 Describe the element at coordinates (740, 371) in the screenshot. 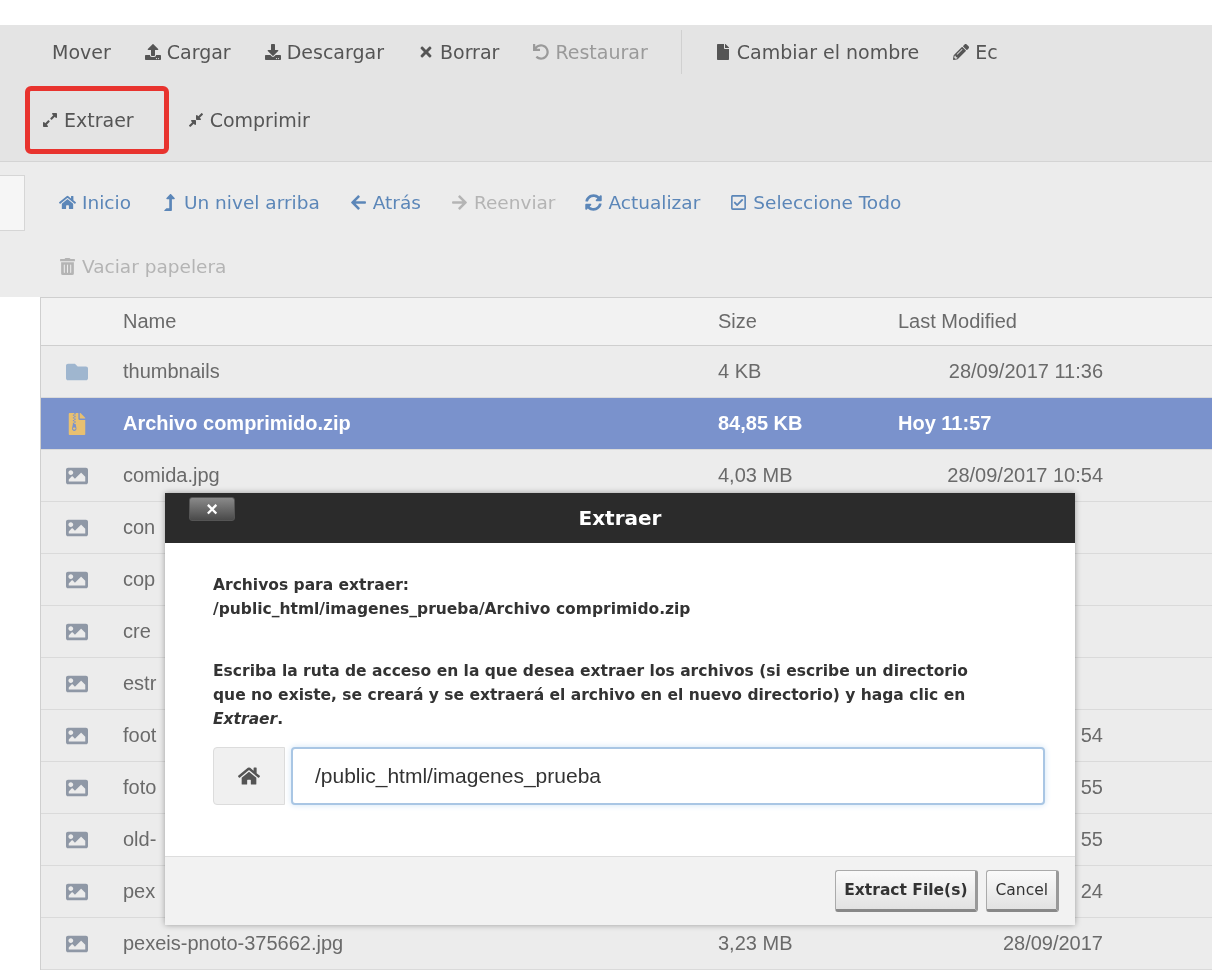

I see `file-size: 4 KB` at that location.